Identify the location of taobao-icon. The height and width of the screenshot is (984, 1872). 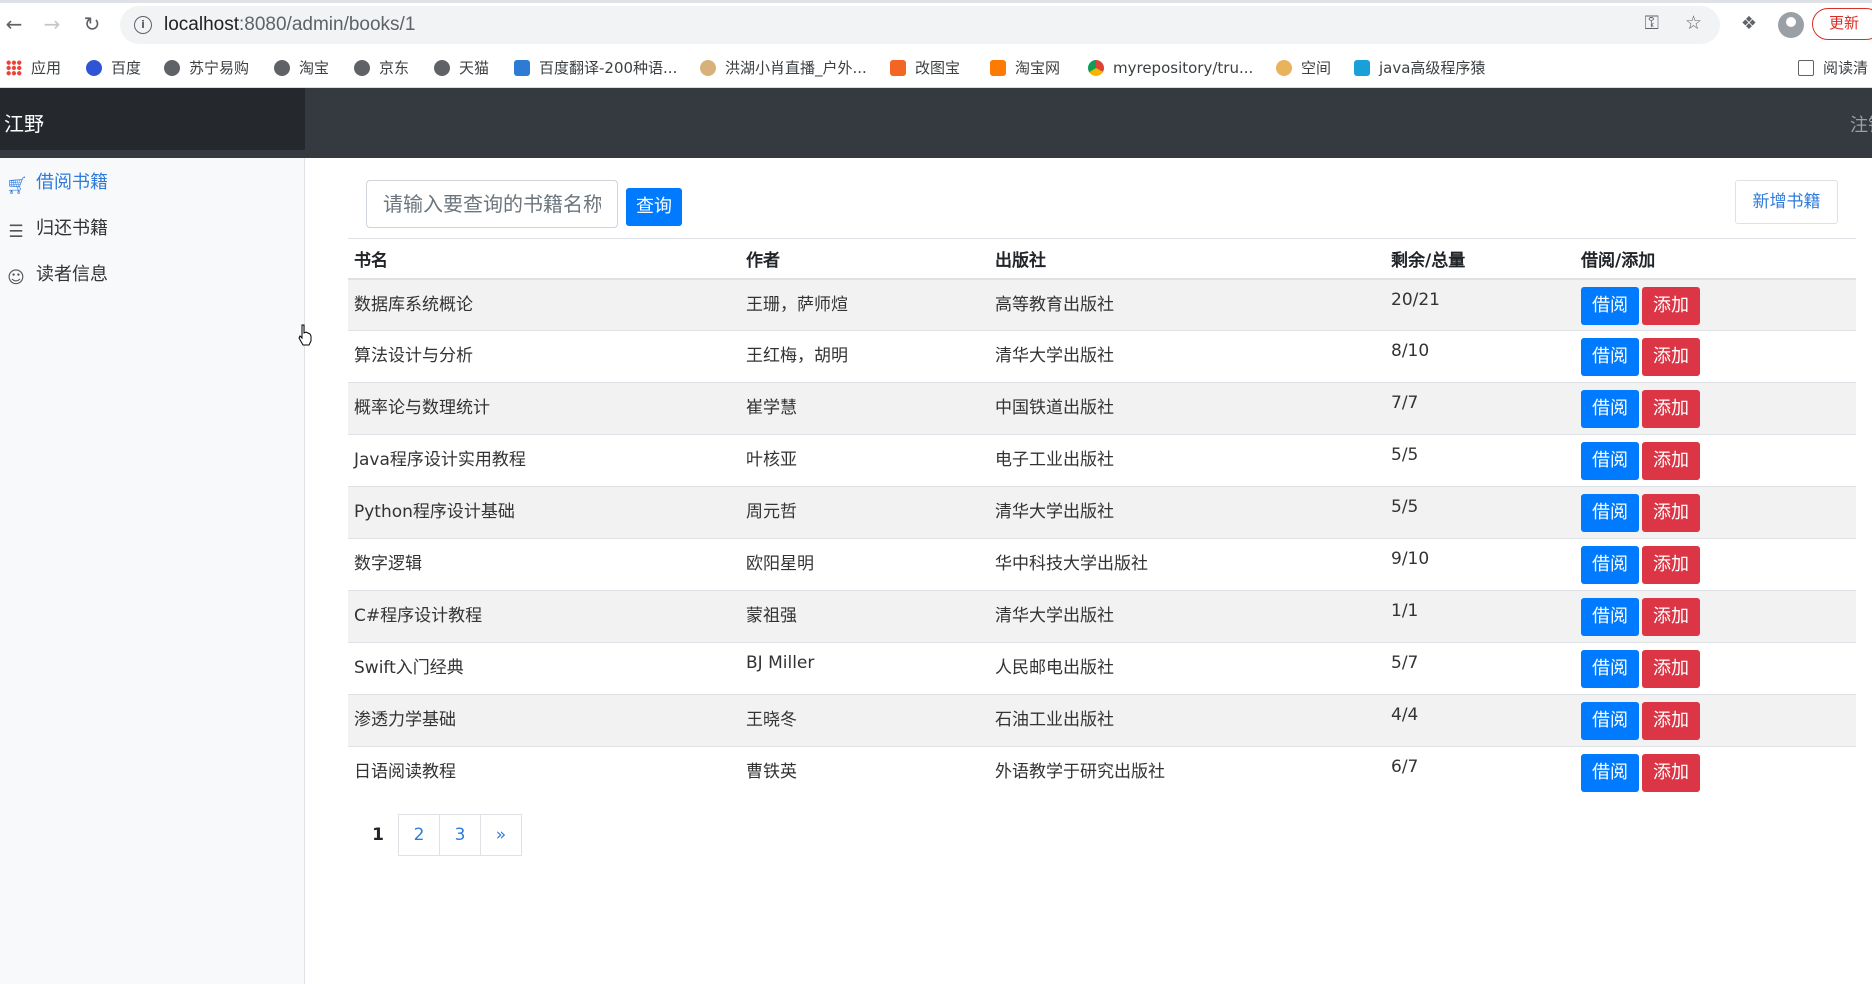
(998, 68).